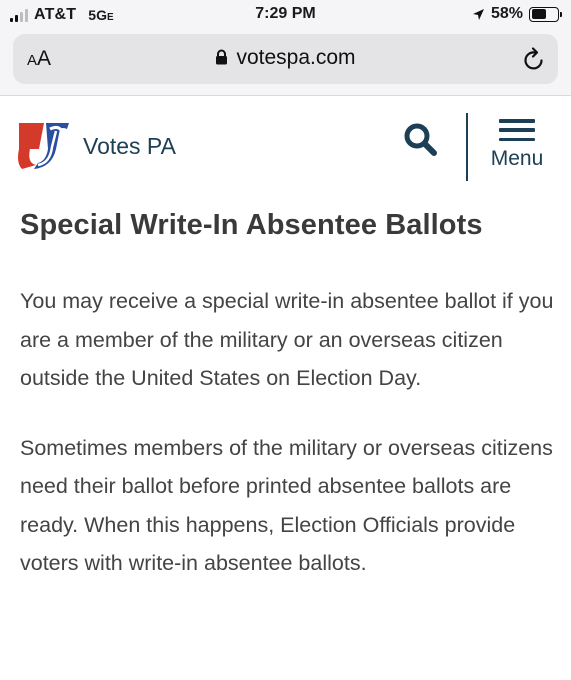  Describe the element at coordinates (285, 147) in the screenshot. I see `site-header: Votes PA Menu` at that location.